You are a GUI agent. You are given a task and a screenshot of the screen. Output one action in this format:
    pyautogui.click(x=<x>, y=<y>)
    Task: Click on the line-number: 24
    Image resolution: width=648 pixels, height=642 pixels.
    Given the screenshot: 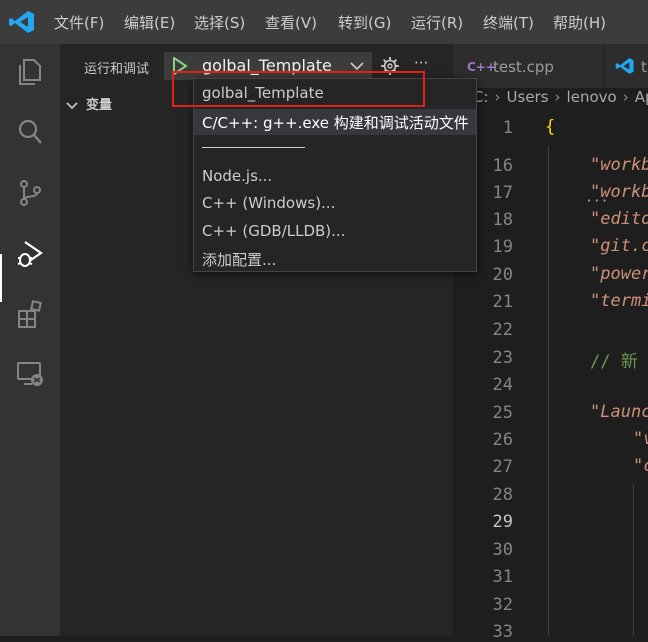 What is the action you would take?
    pyautogui.click(x=502, y=385)
    